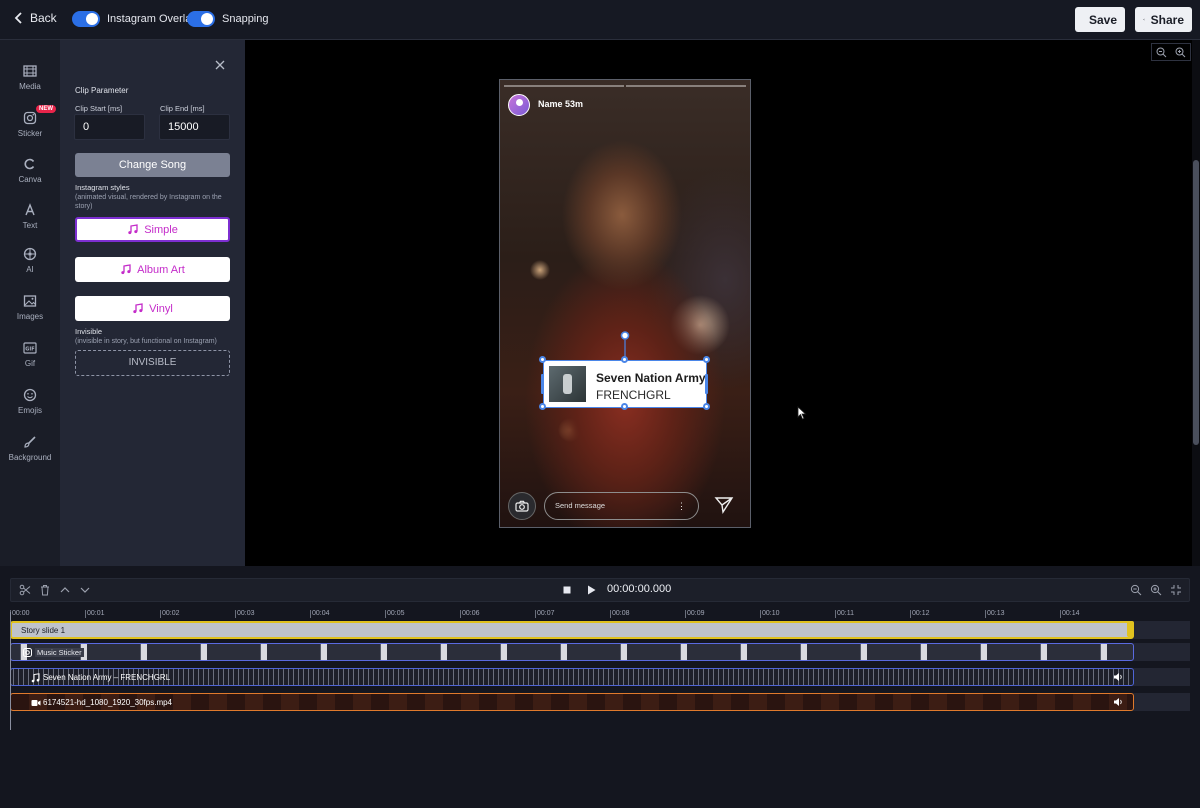 This screenshot has width=1200, height=808. What do you see at coordinates (30, 216) in the screenshot?
I see `rail-item-text: Text` at bounding box center [30, 216].